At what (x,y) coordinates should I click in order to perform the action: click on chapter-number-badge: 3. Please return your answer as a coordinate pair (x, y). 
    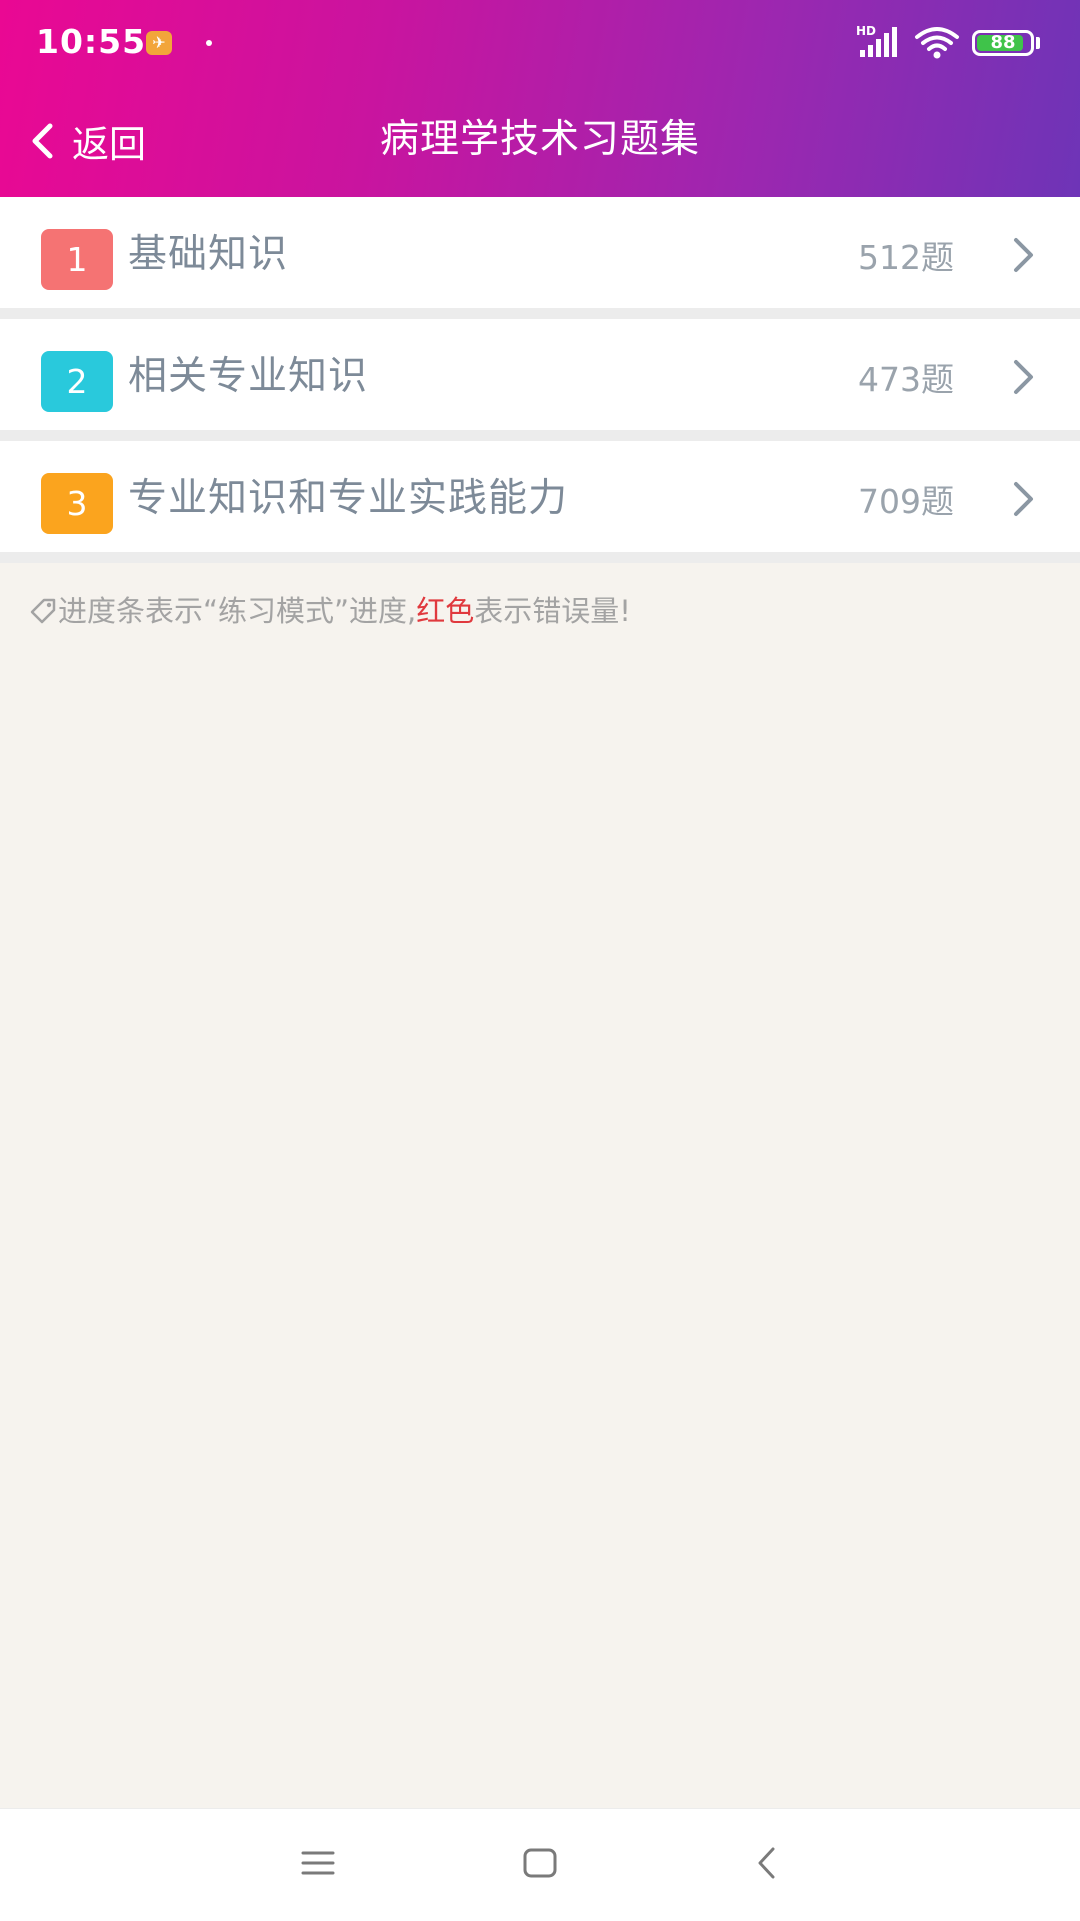
    Looking at the image, I should click on (77, 503).